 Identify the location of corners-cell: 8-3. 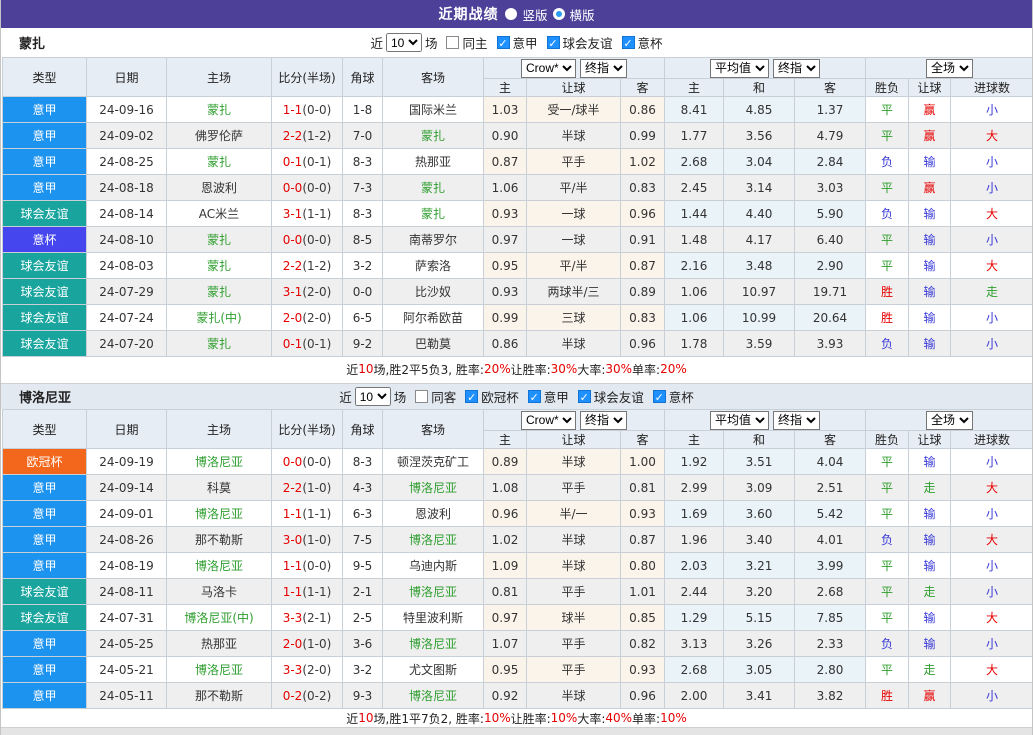
(362, 161).